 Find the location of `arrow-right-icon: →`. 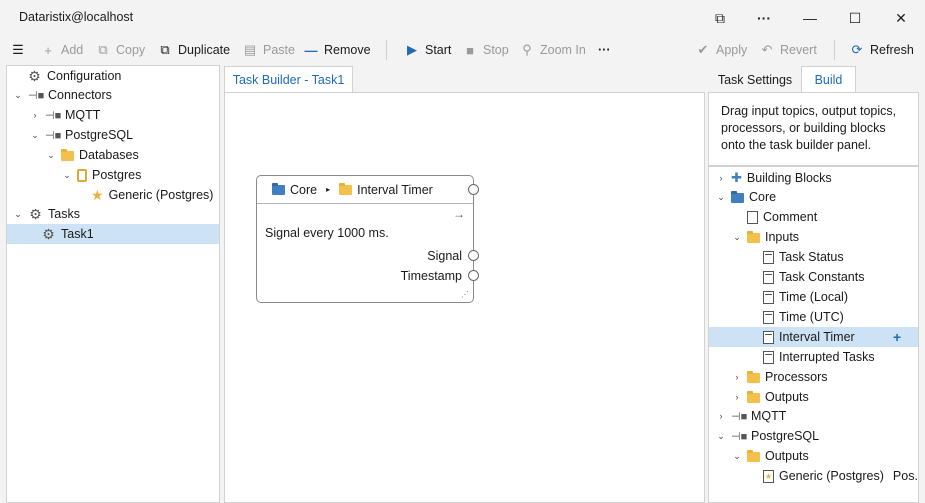

arrow-right-icon: → is located at coordinates (459, 214).